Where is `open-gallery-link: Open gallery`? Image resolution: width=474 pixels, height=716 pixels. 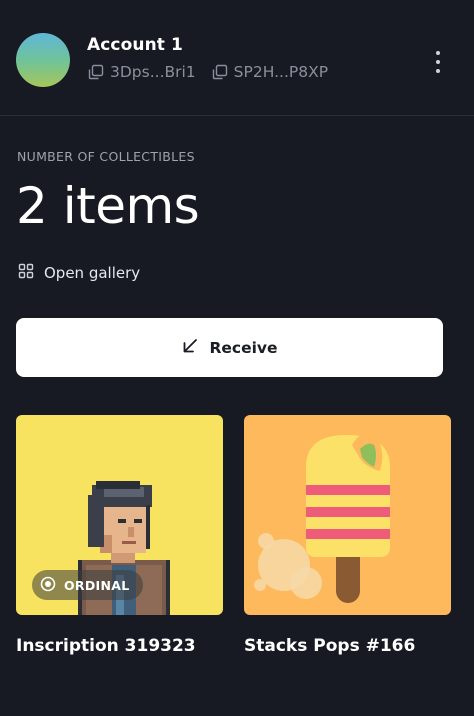
open-gallery-link: Open gallery is located at coordinates (79, 273).